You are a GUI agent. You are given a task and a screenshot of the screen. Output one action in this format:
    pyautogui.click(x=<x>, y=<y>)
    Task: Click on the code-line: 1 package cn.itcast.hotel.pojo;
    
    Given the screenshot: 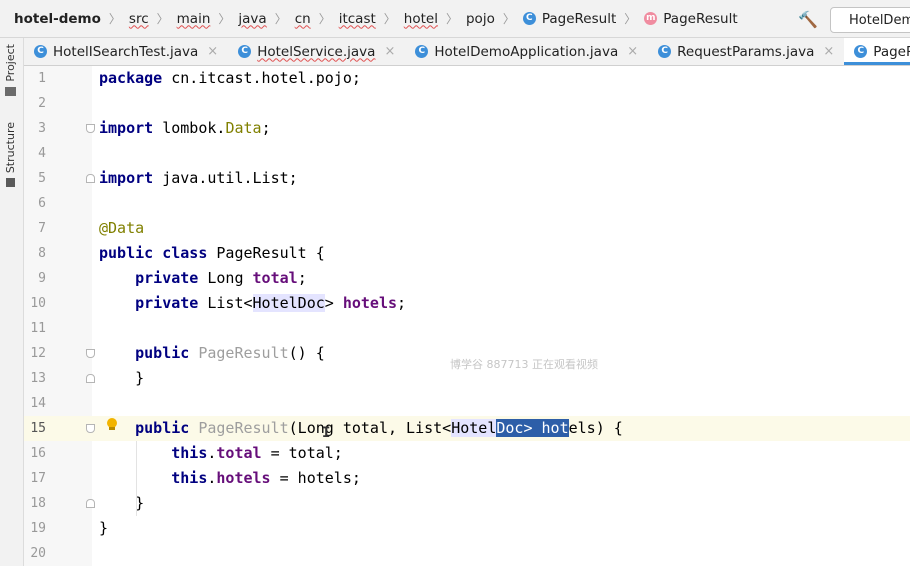 What is the action you would take?
    pyautogui.click(x=467, y=78)
    